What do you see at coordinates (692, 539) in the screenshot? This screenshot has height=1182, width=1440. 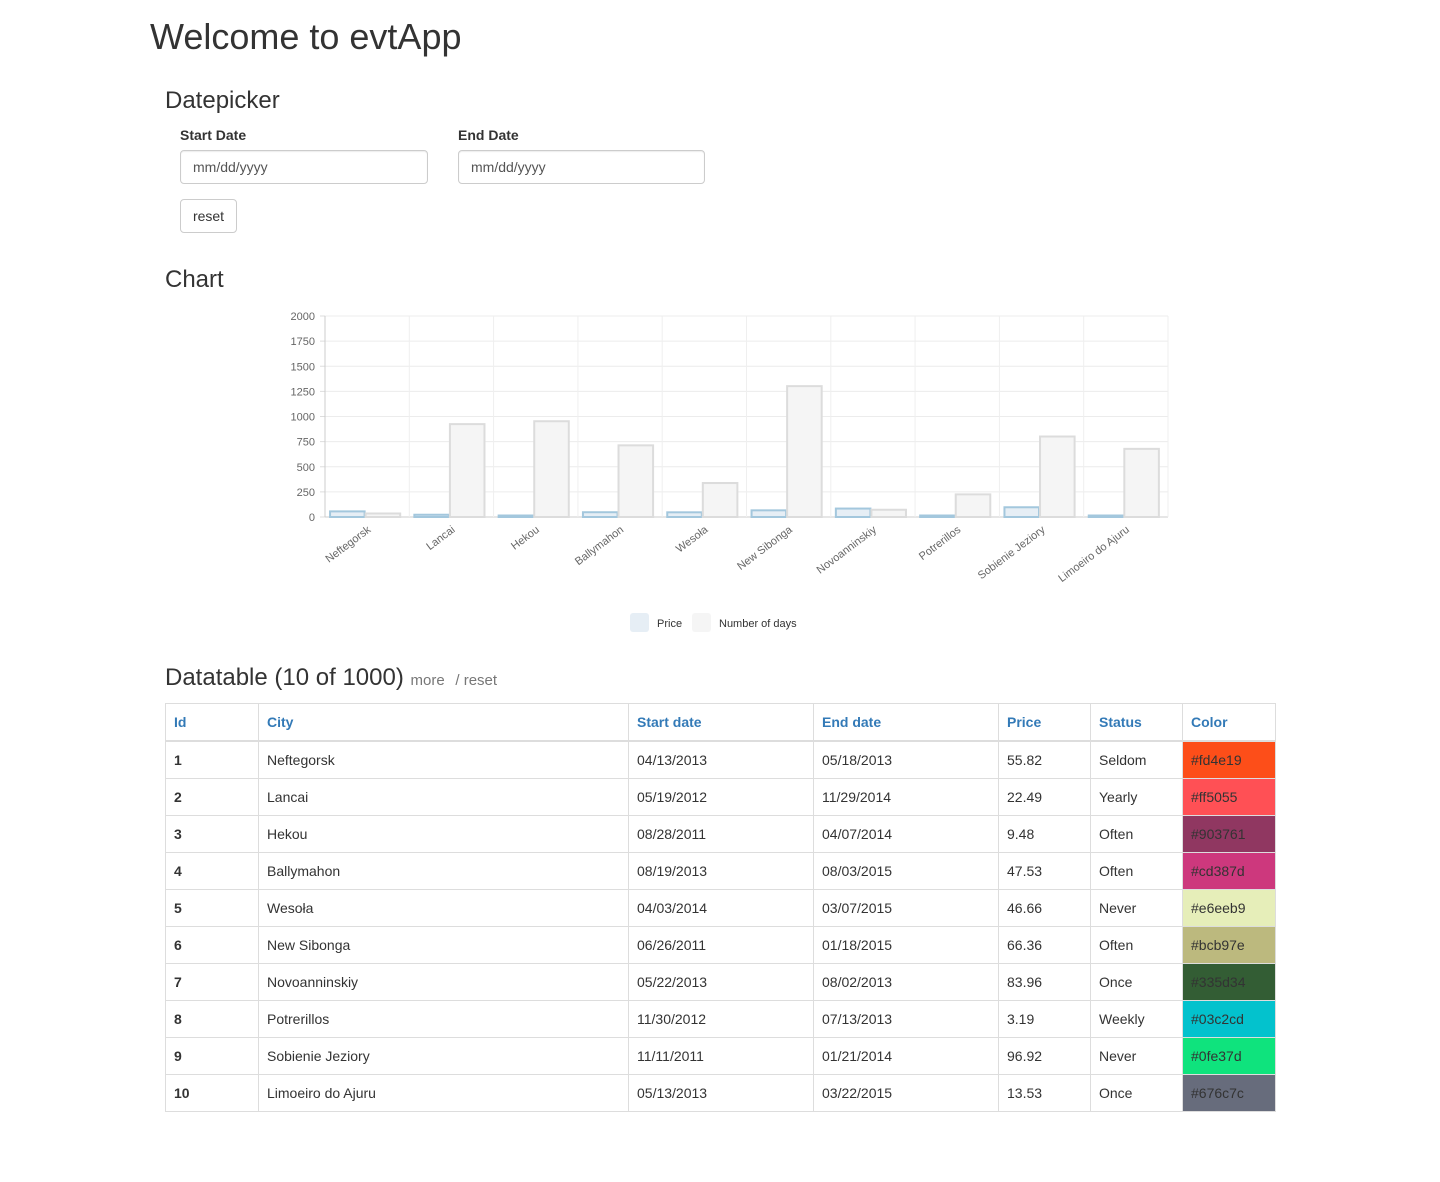 I see `x-tick-label: Wesoła` at bounding box center [692, 539].